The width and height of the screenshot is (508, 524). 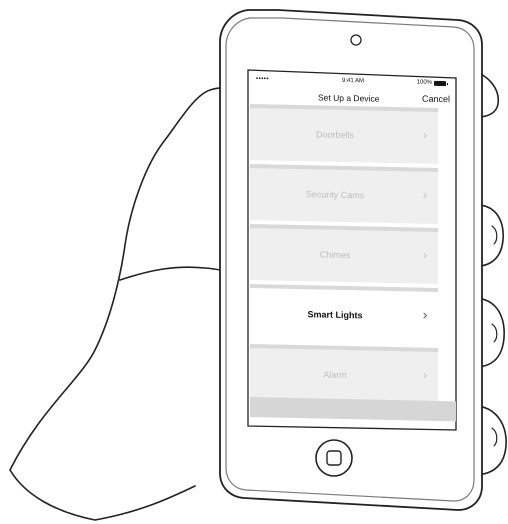 What do you see at coordinates (436, 99) in the screenshot?
I see `cancel-button: Cancel` at bounding box center [436, 99].